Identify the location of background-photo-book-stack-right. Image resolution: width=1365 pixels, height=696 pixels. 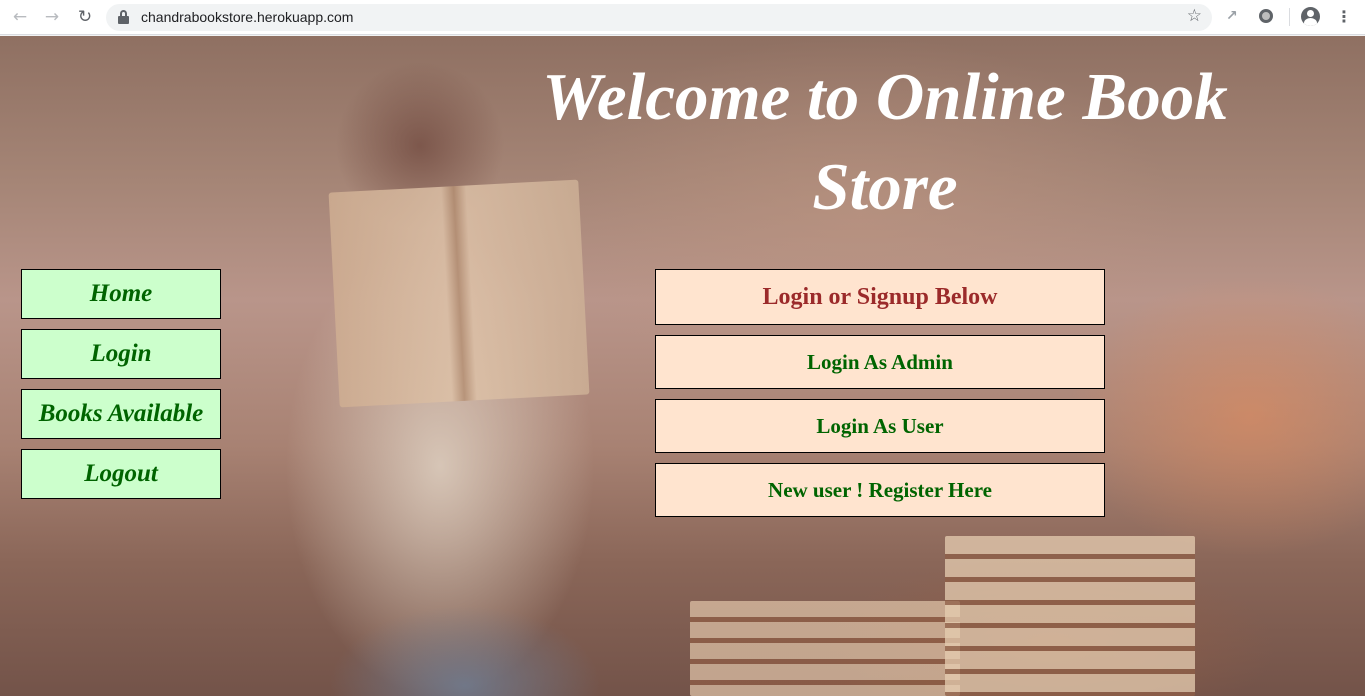
(1070, 616).